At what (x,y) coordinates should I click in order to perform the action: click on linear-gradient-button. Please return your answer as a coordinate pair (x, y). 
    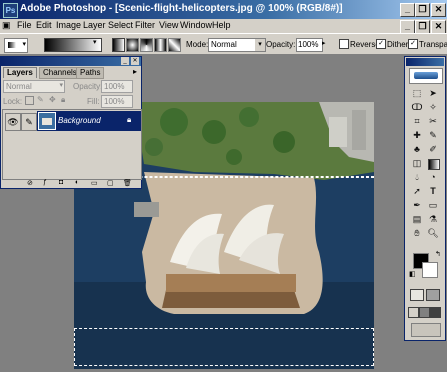
    Looking at the image, I should click on (118, 45).